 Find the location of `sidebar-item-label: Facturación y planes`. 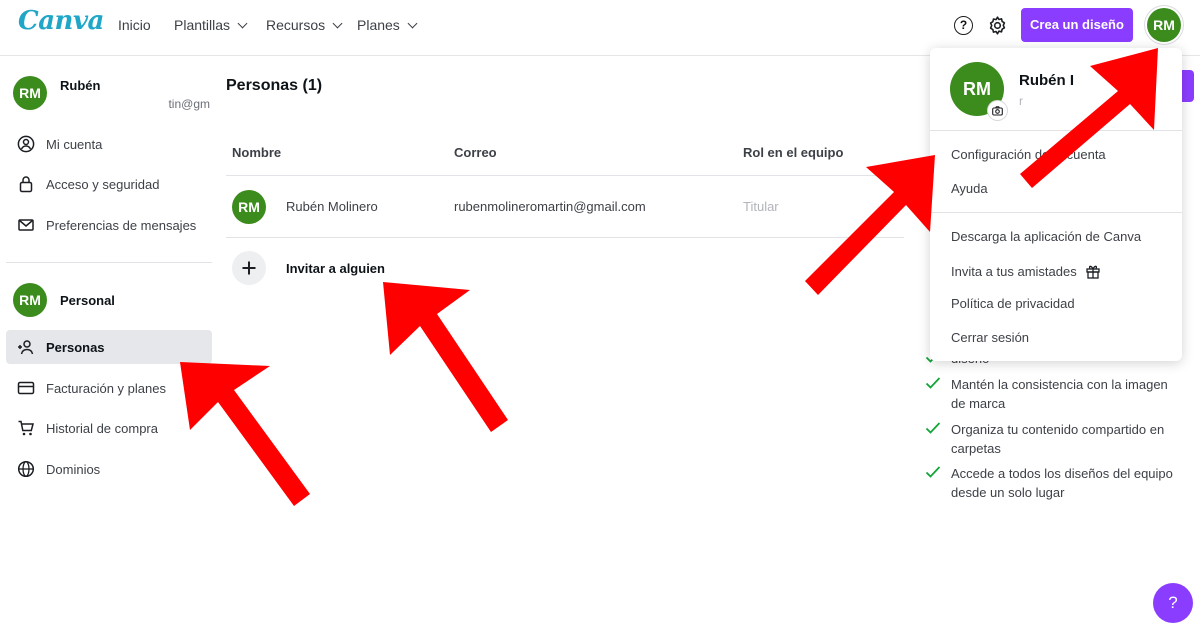

sidebar-item-label: Facturación y planes is located at coordinates (106, 388).